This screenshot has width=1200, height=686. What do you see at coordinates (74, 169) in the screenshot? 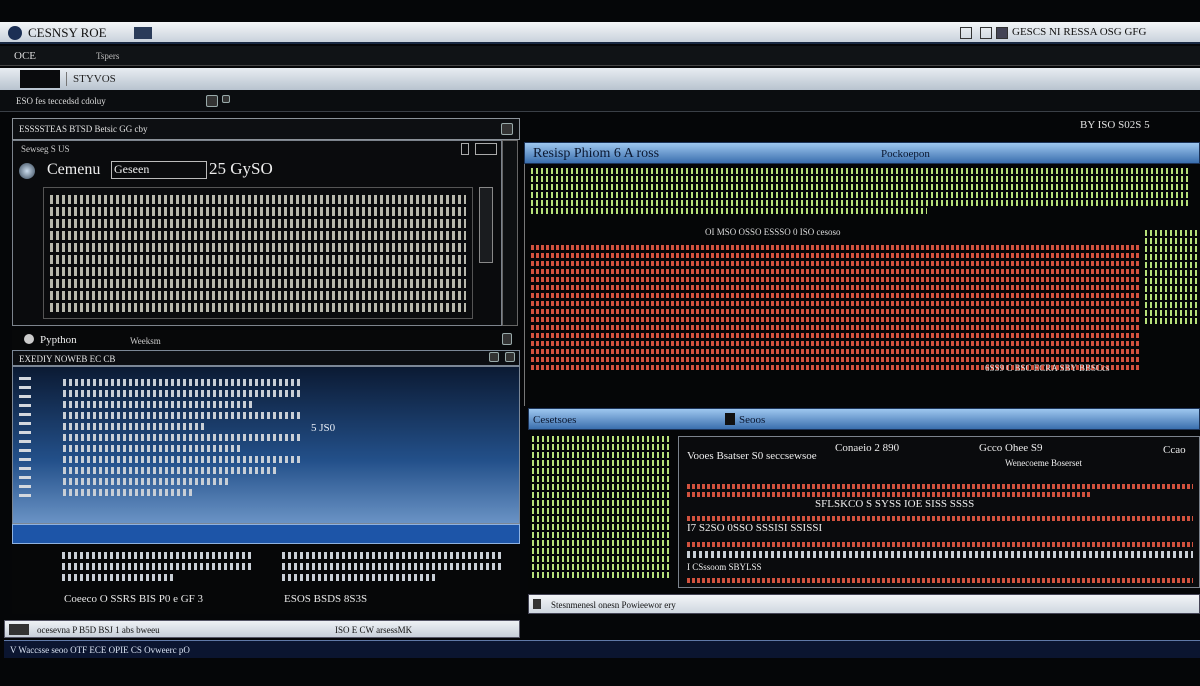
I see `project-label: Cemenu` at bounding box center [74, 169].